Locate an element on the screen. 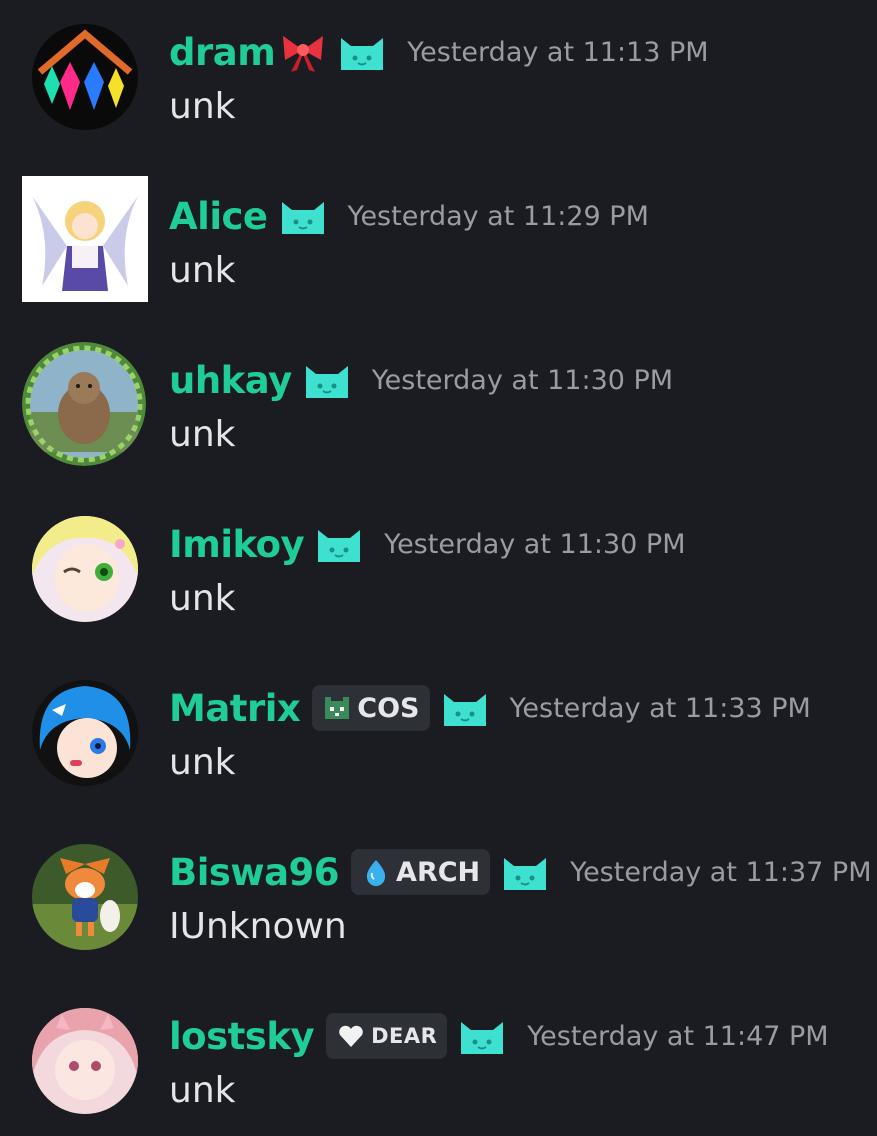  username: uhkay is located at coordinates (230, 380).